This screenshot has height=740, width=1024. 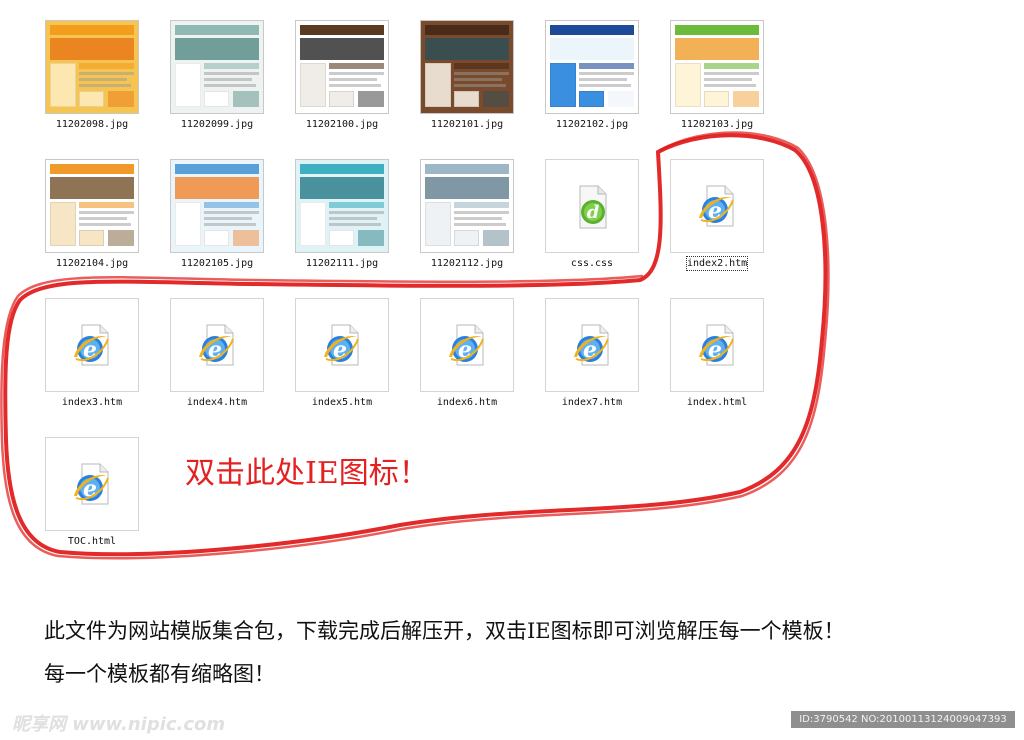 I want to click on file-thumbnail: d, so click(x=592, y=206).